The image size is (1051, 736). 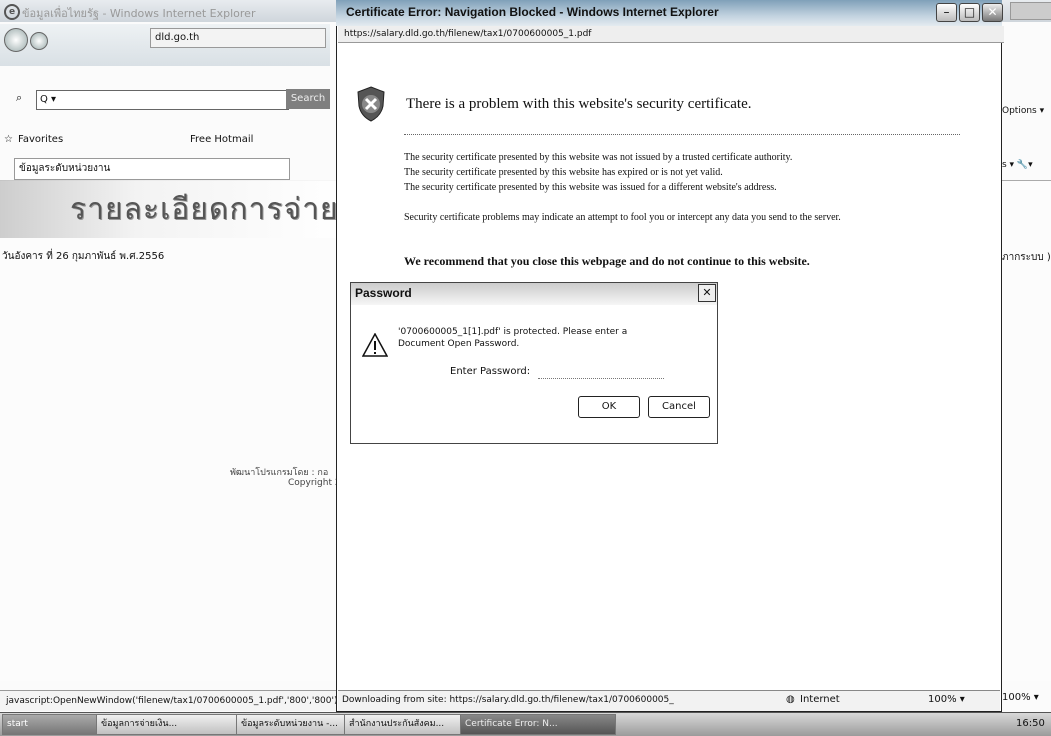 What do you see at coordinates (8, 139) in the screenshot?
I see `favorites-star-icon: ☆` at bounding box center [8, 139].